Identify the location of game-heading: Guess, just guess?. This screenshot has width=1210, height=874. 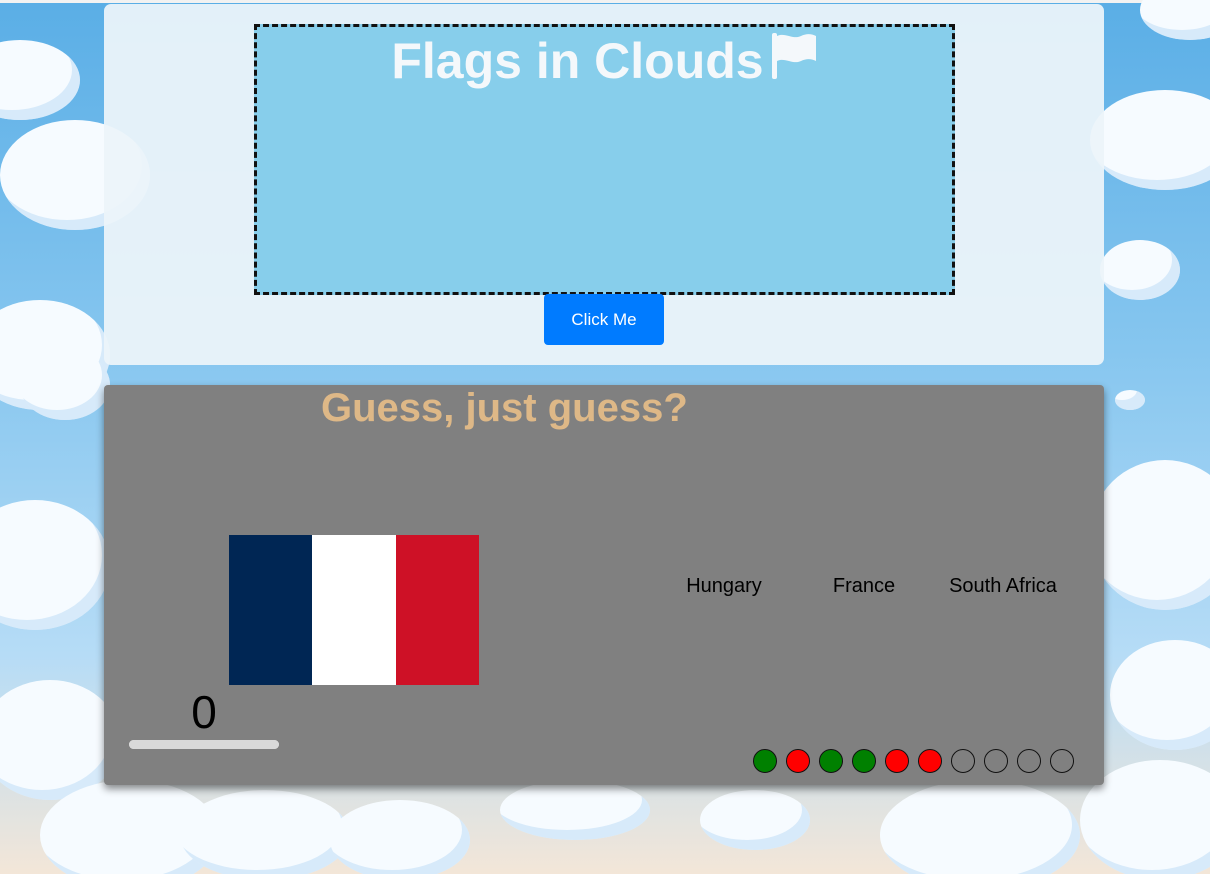
(504, 408).